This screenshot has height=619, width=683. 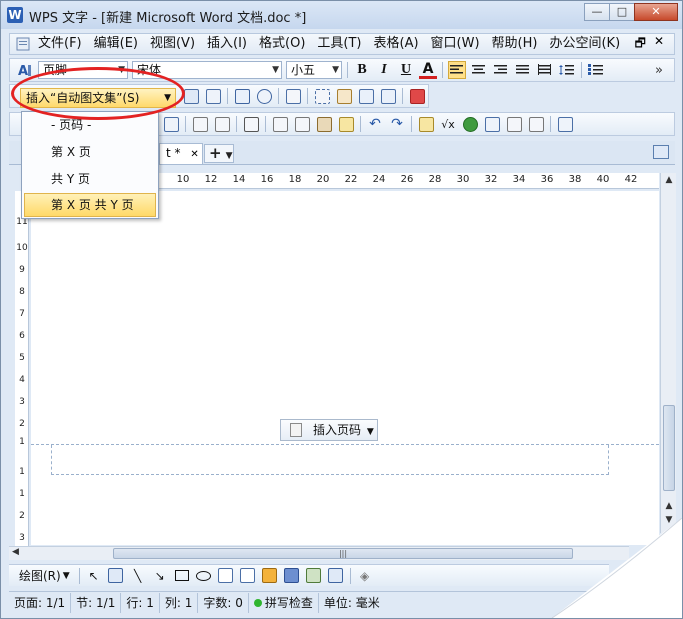 What do you see at coordinates (596, 70) in the screenshot?
I see `numbering-icon` at bounding box center [596, 70].